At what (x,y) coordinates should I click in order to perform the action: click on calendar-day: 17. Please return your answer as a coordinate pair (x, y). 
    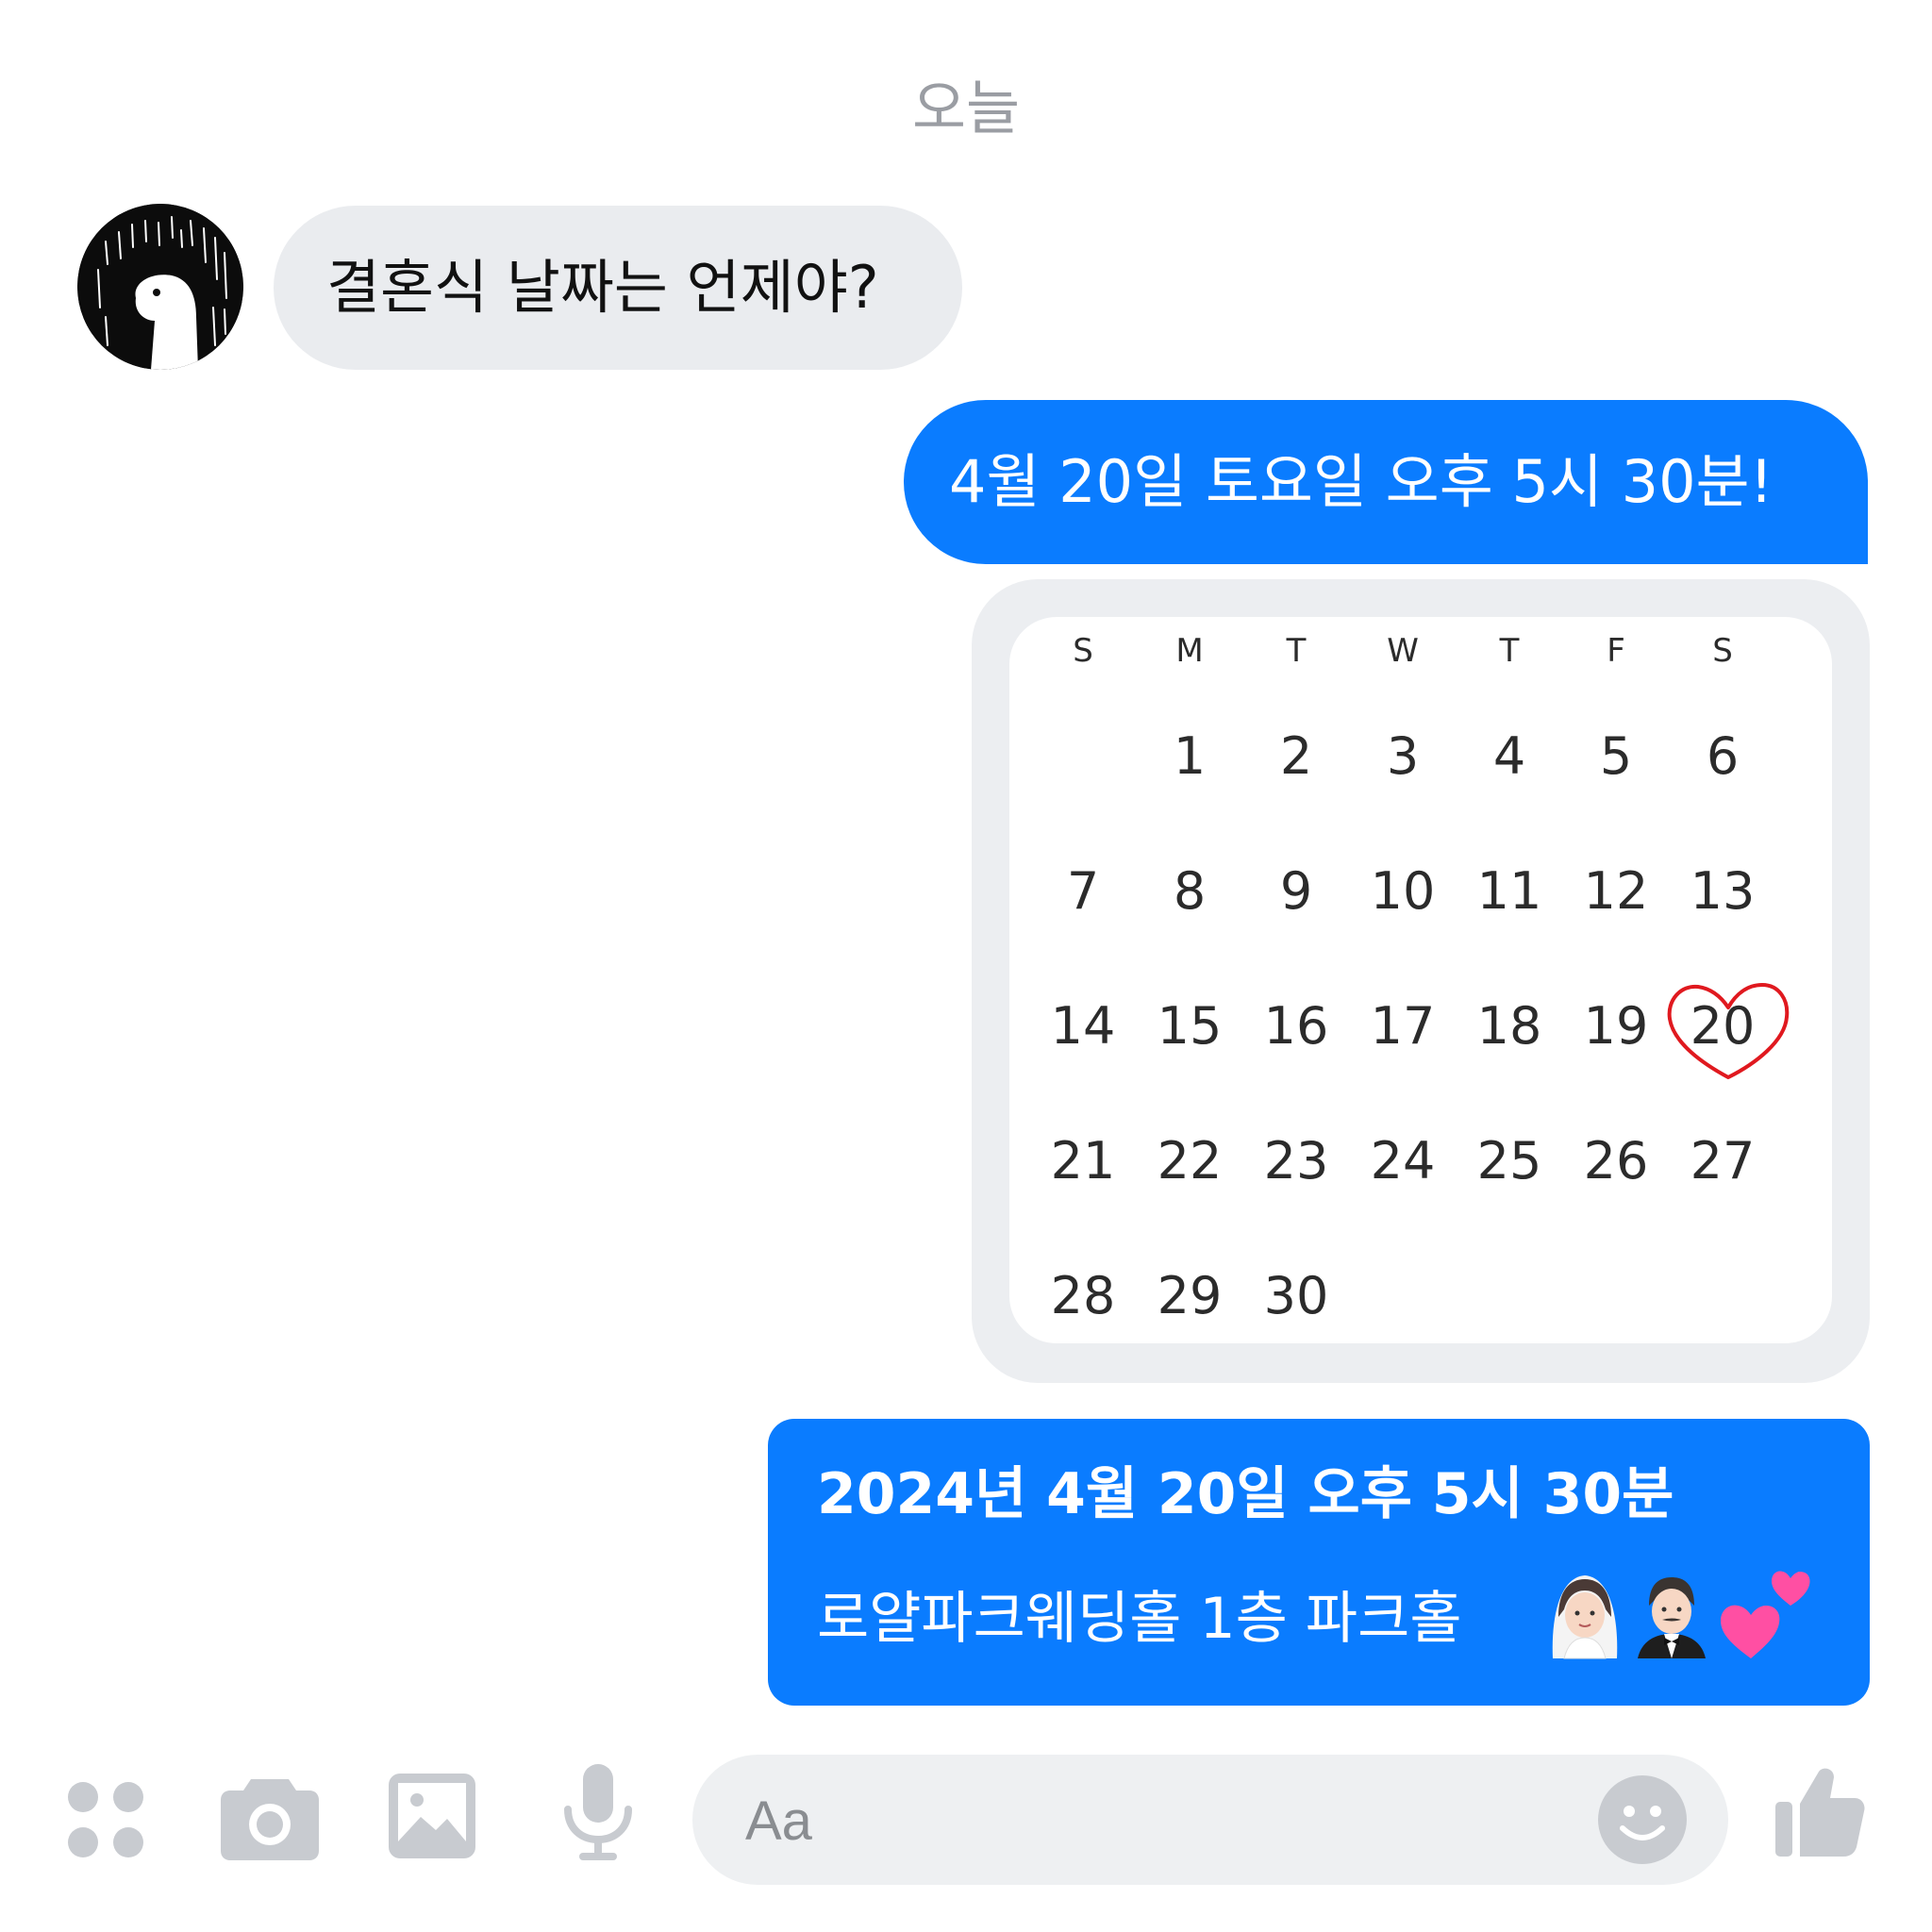
    Looking at the image, I should click on (1403, 1026).